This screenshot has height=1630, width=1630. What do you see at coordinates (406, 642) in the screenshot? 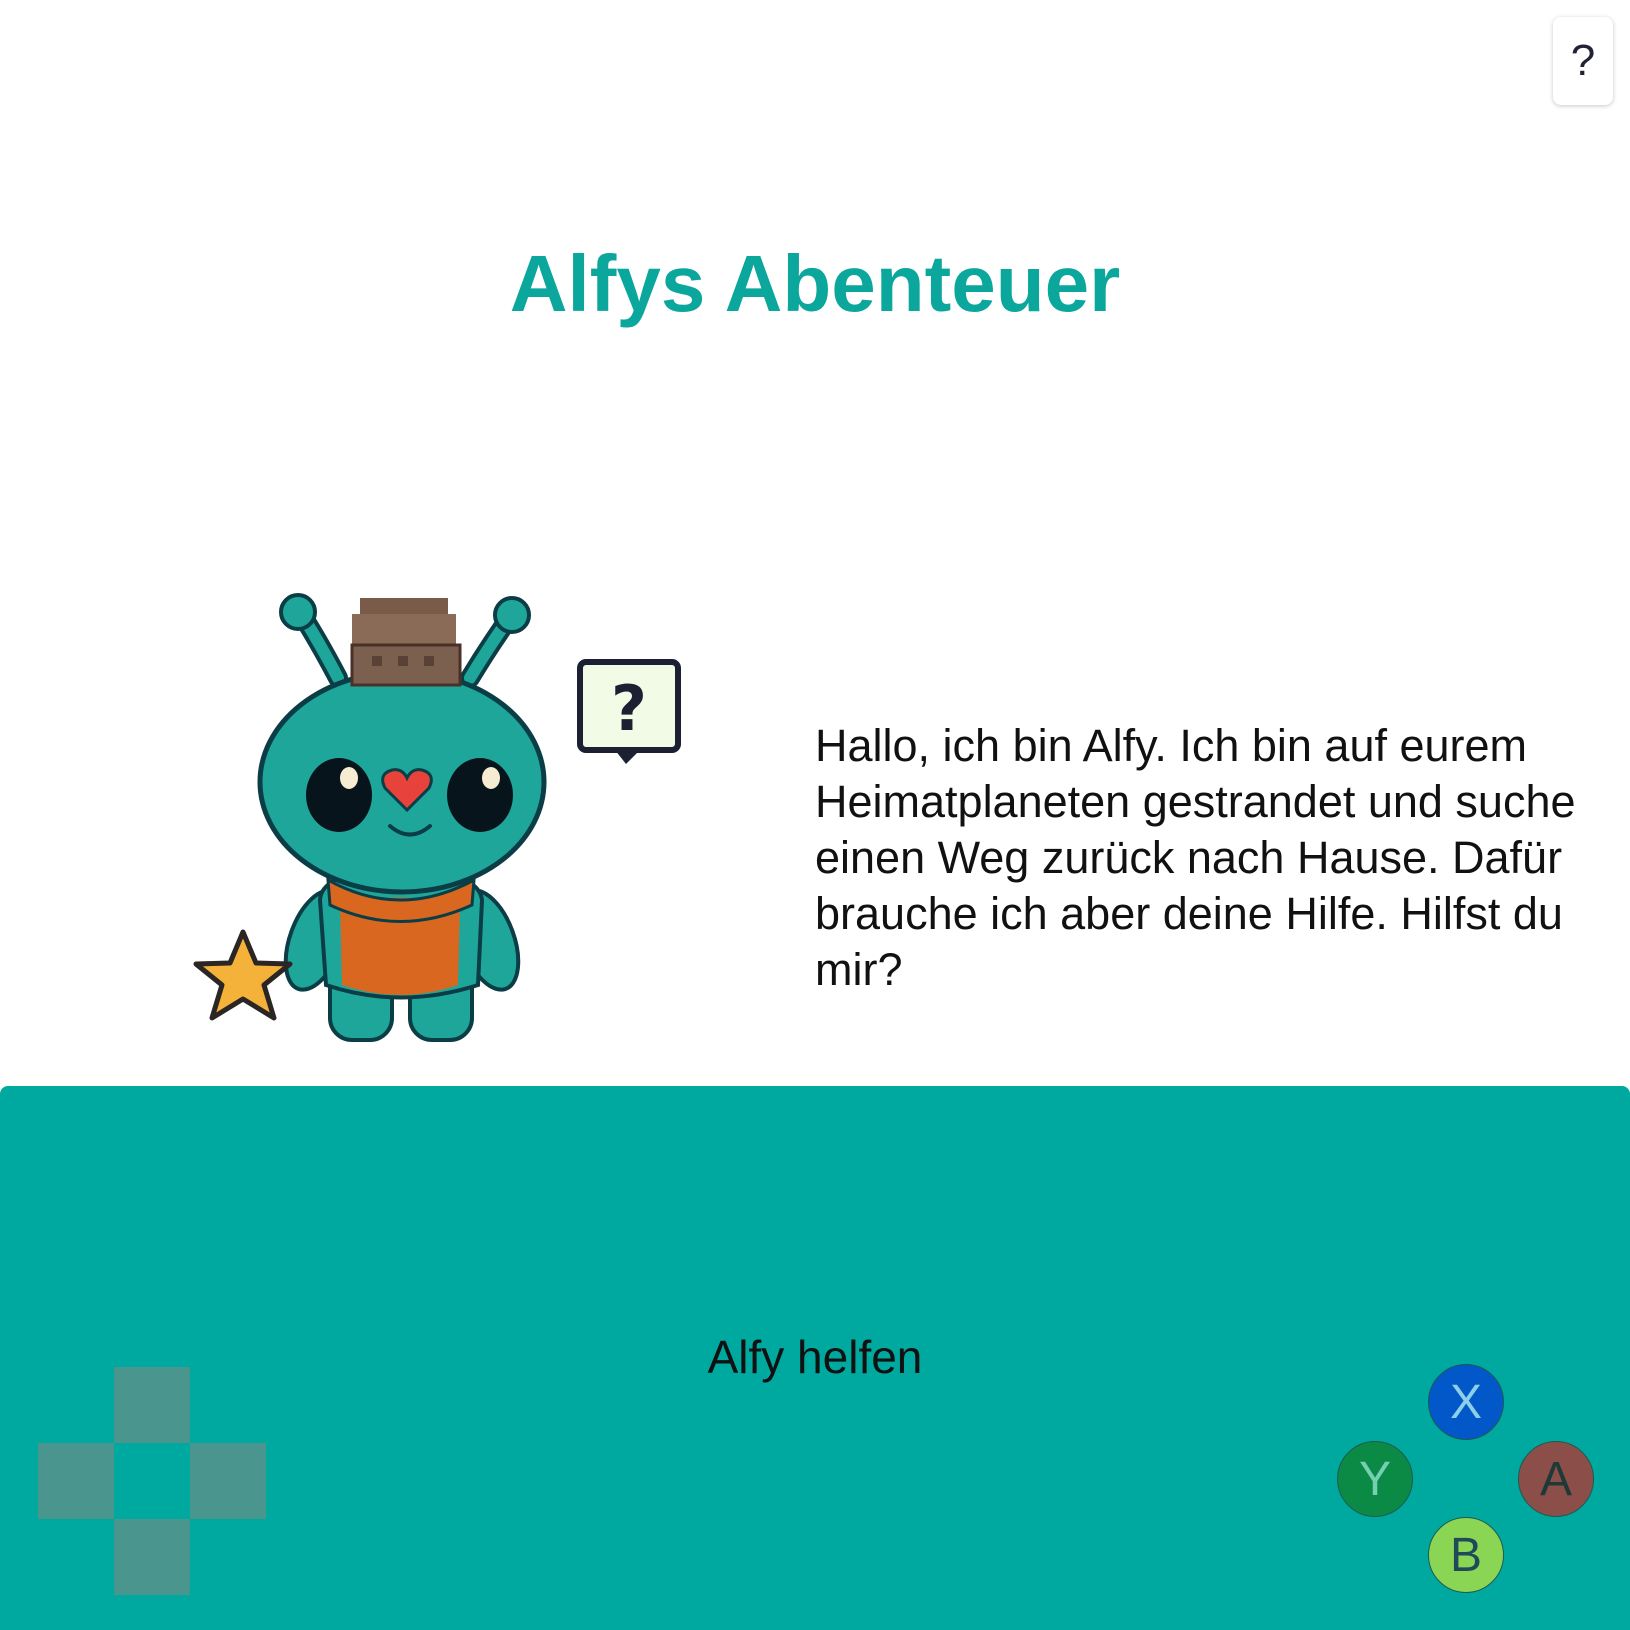
I see `hat-icon` at bounding box center [406, 642].